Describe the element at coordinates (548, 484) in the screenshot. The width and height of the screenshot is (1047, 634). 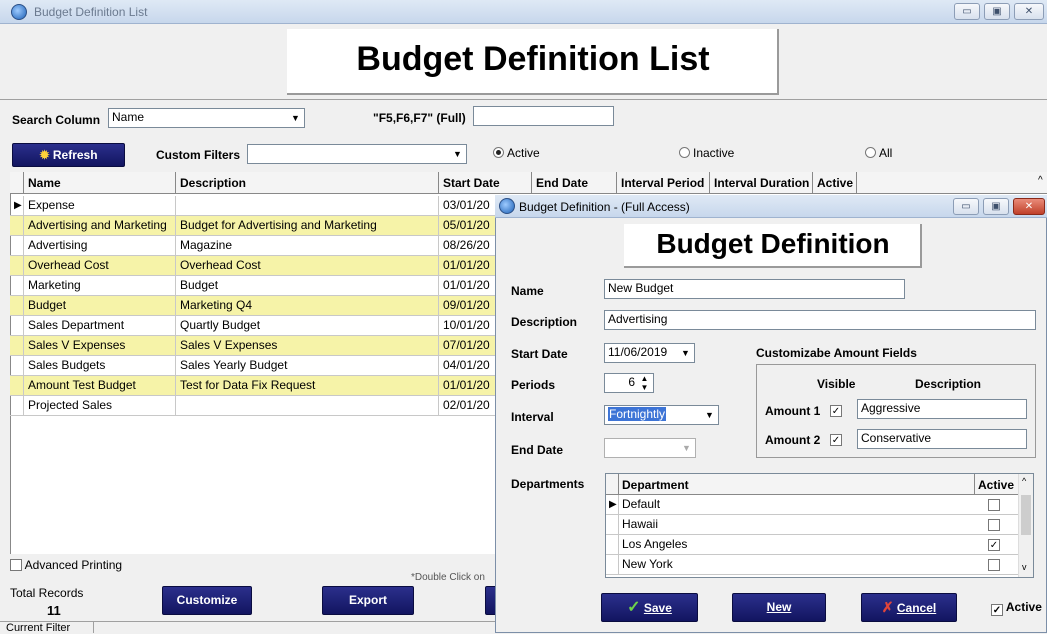
I see `departments-label: Departments` at that location.